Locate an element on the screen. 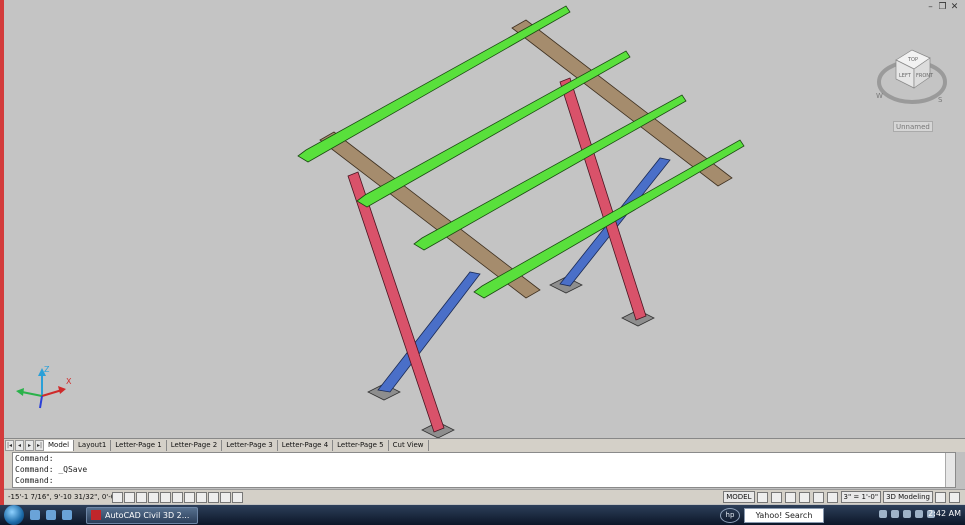 Image resolution: width=965 pixels, height=525 pixels. snap-toggle-icon is located at coordinates (117, 497).